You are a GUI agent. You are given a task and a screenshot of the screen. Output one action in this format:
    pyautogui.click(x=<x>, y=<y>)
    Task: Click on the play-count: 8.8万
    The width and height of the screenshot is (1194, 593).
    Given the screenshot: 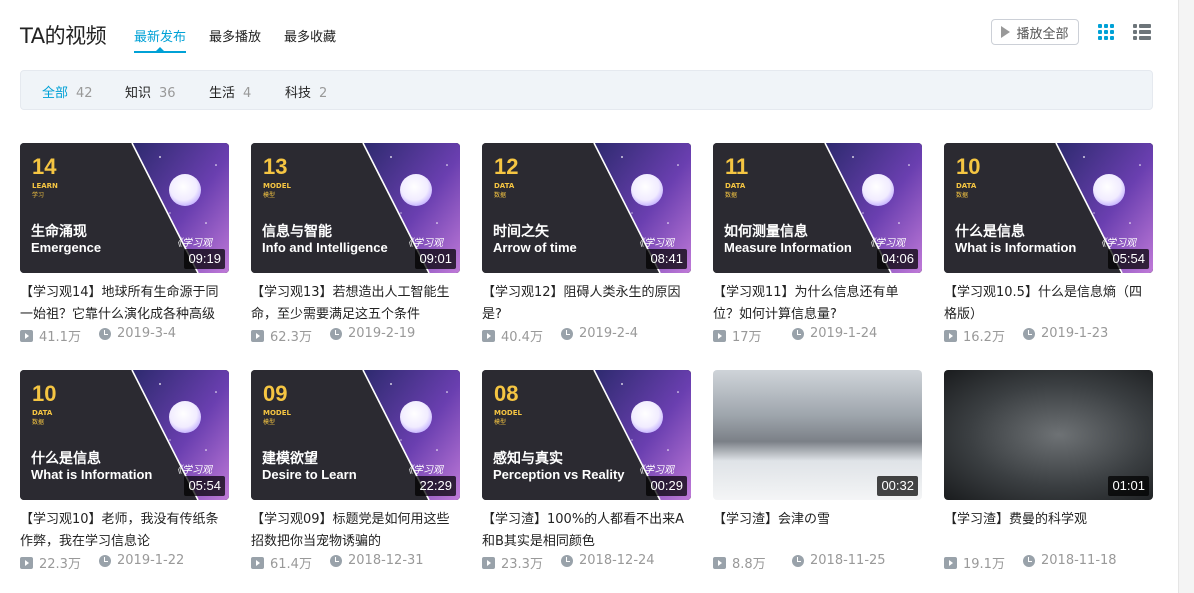 What is the action you would take?
    pyautogui.click(x=739, y=562)
    